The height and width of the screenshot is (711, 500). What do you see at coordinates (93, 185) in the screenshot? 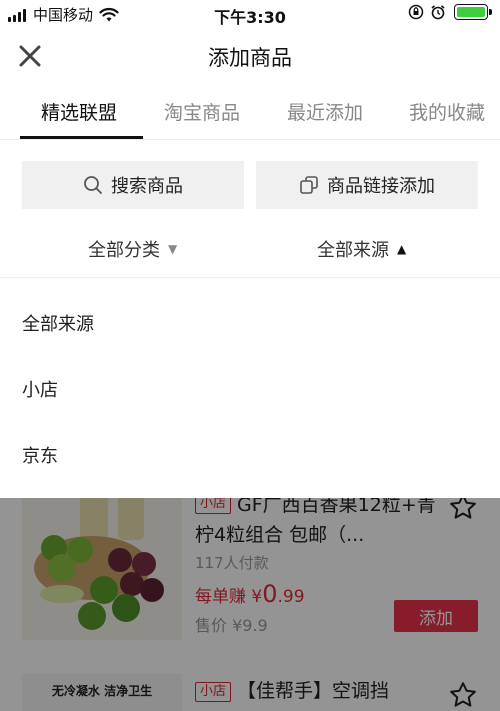
I see `search-icon` at bounding box center [93, 185].